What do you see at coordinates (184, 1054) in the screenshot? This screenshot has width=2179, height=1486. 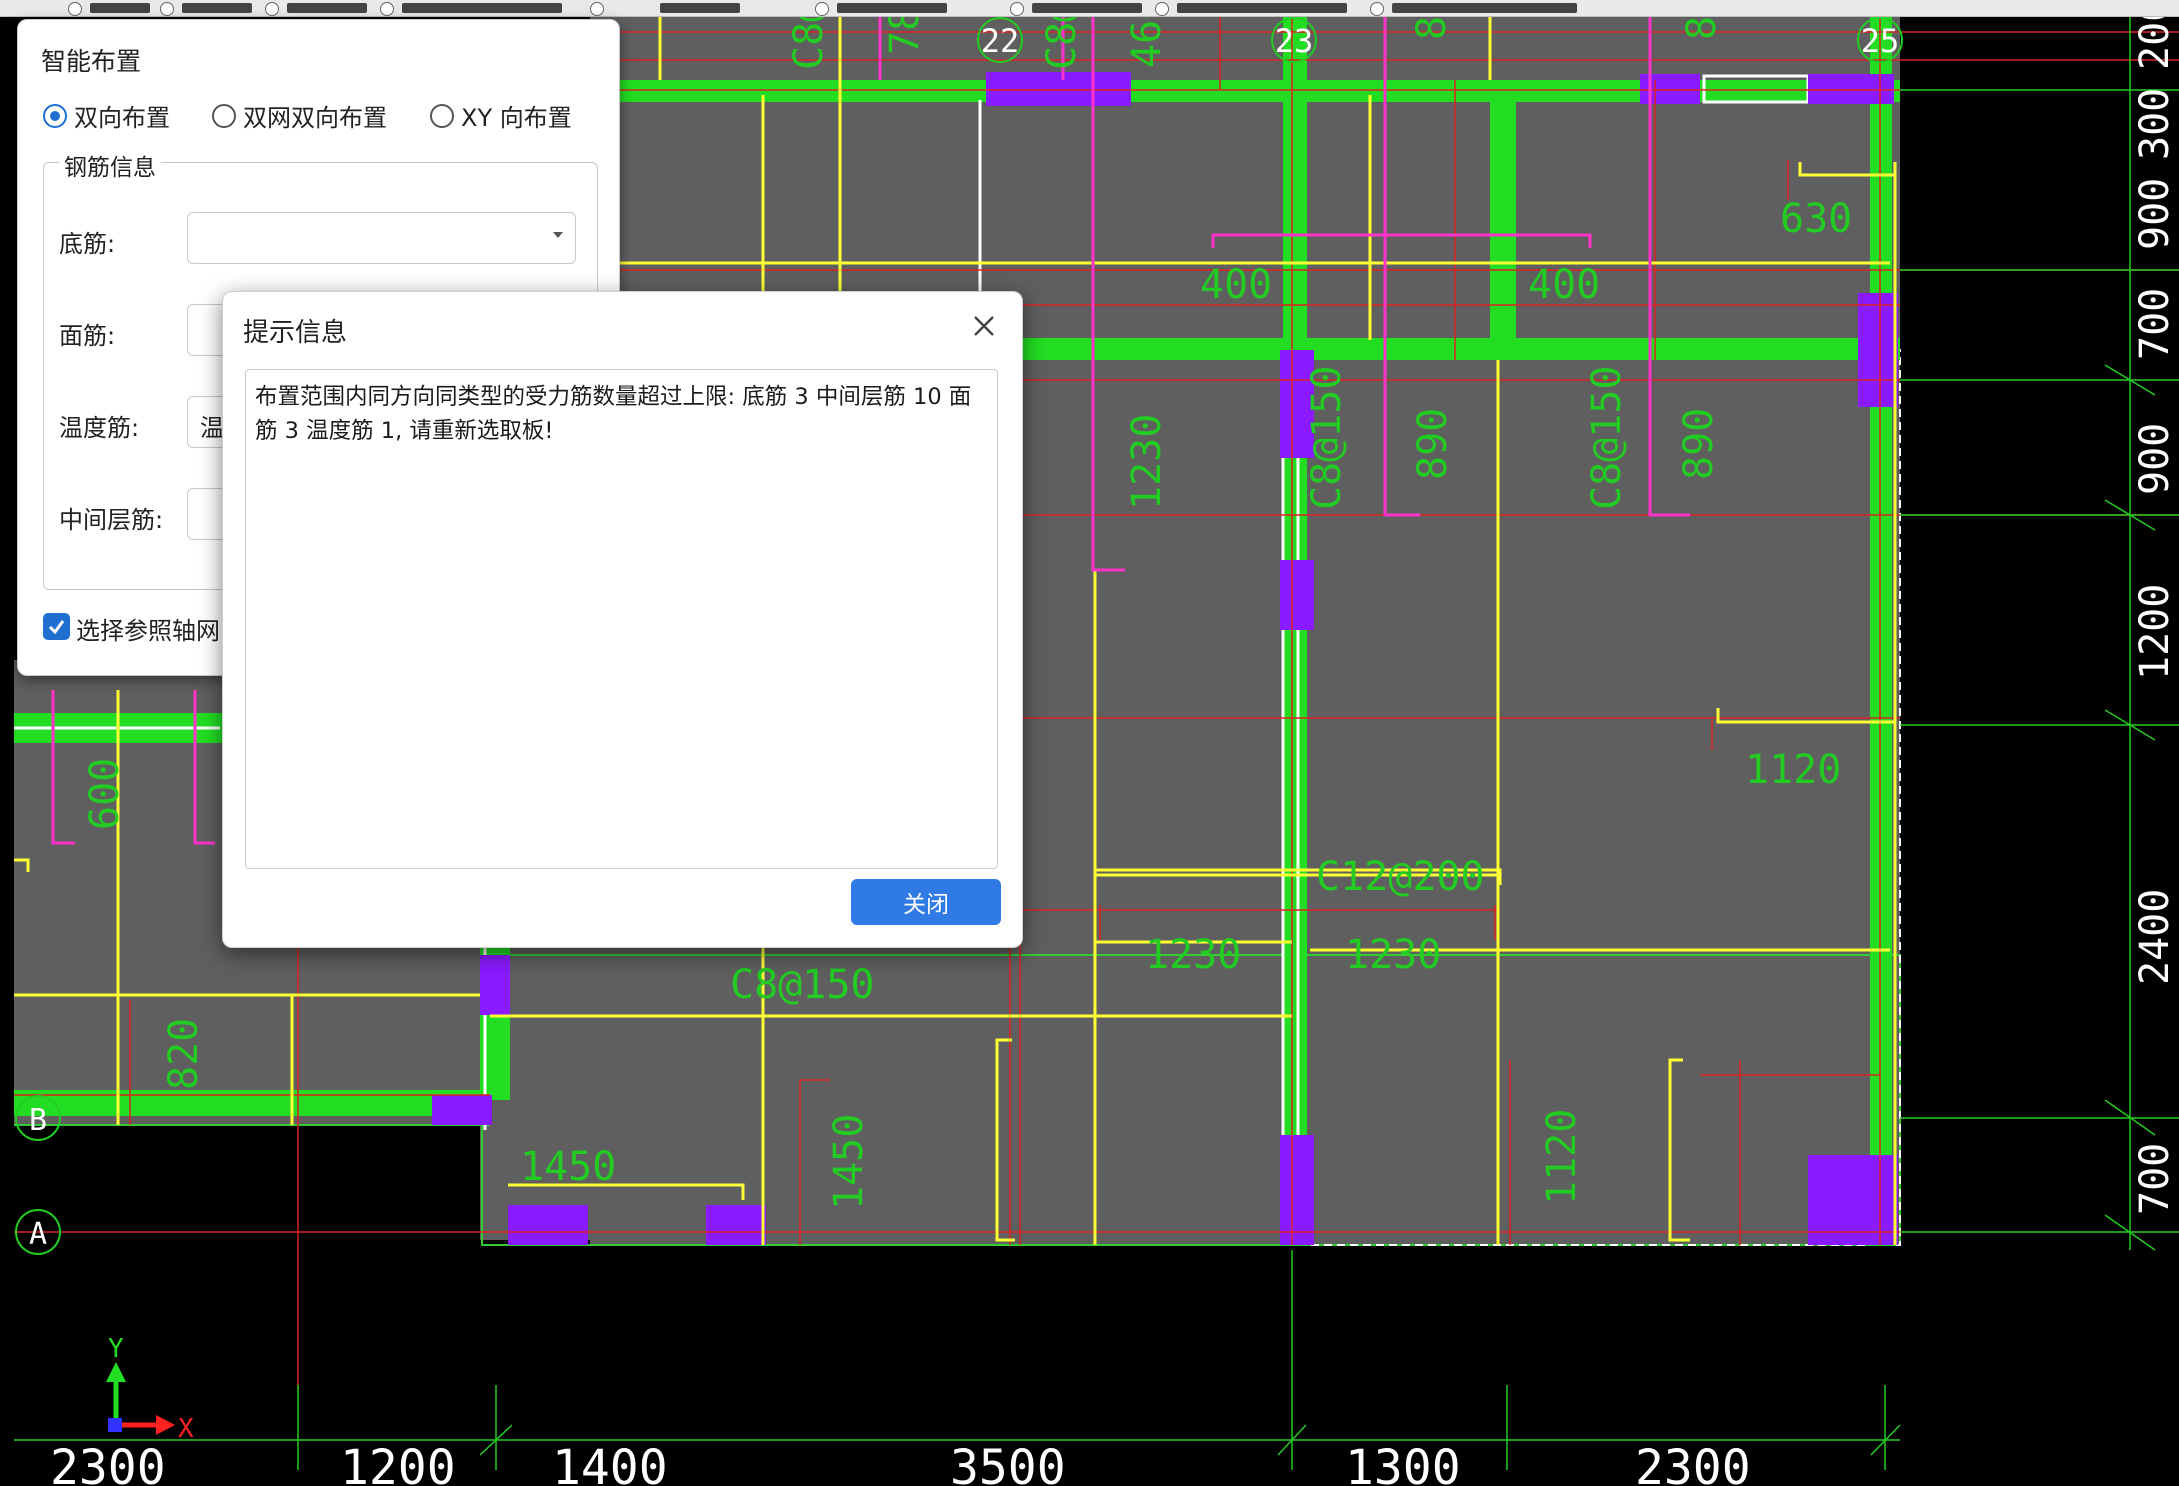 I see `rebar-label: 820` at bounding box center [184, 1054].